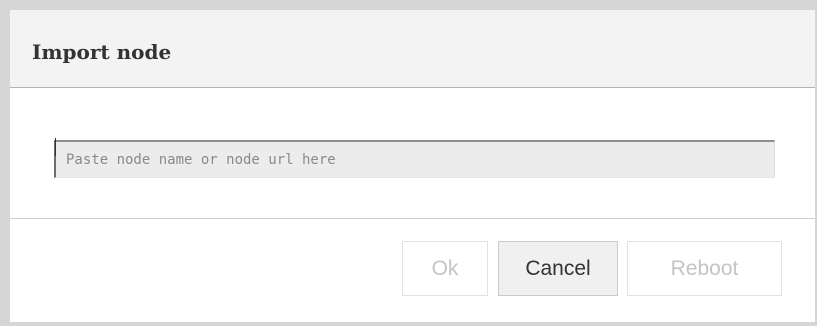  What do you see at coordinates (414, 159) in the screenshot?
I see `node-name-input` at bounding box center [414, 159].